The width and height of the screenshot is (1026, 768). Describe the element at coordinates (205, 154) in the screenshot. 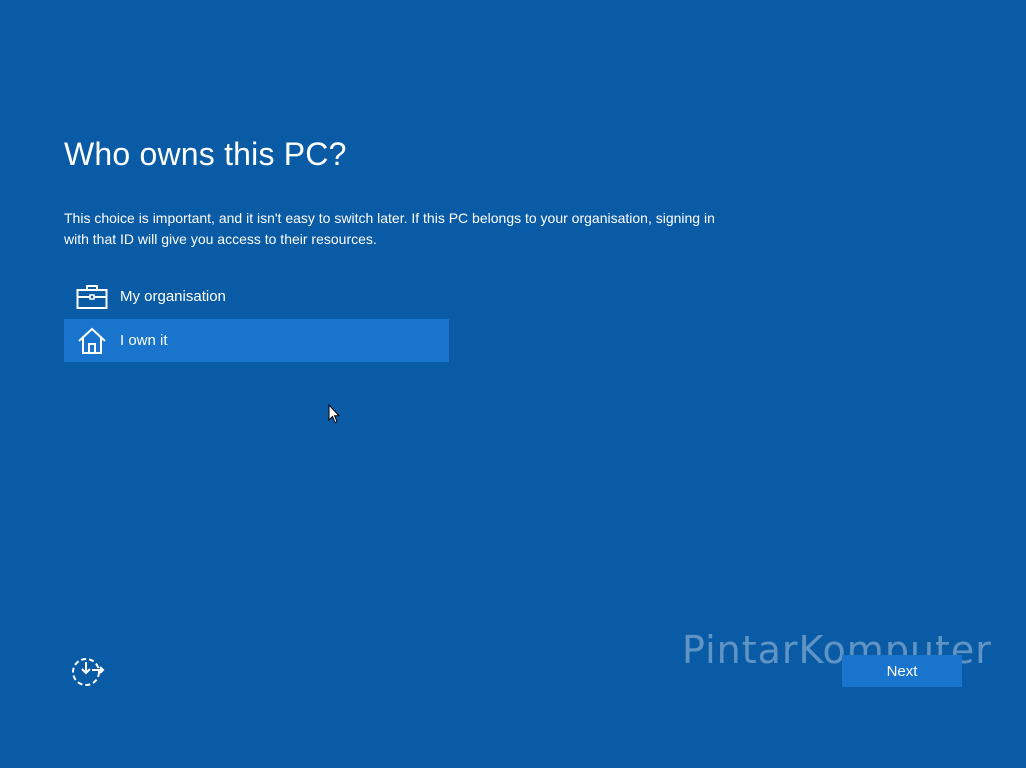

I see `page-title: Who owns this PC?` at that location.